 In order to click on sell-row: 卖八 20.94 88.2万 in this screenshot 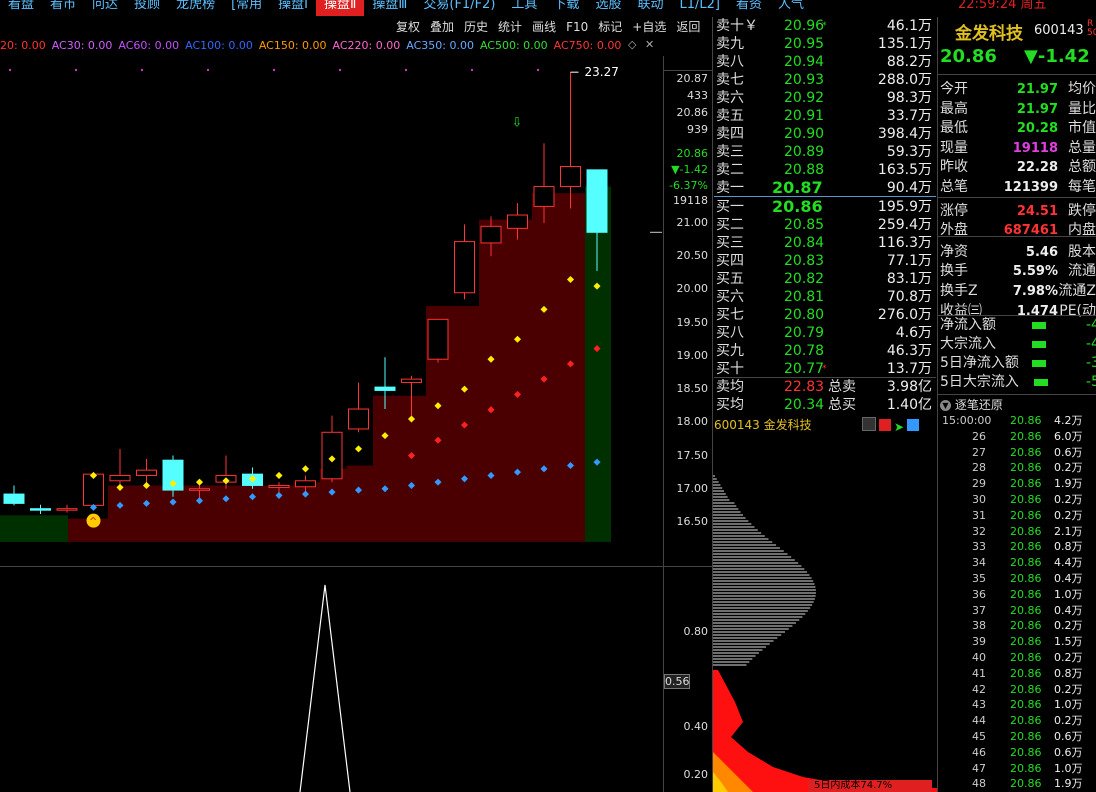, I will do `click(825, 62)`.